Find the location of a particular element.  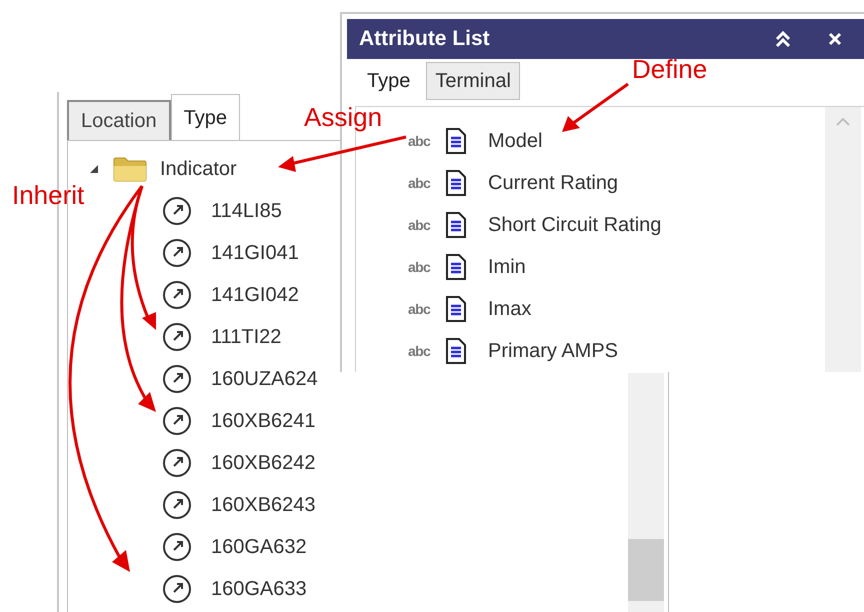

tree-item: Indicator is located at coordinates (198, 169).